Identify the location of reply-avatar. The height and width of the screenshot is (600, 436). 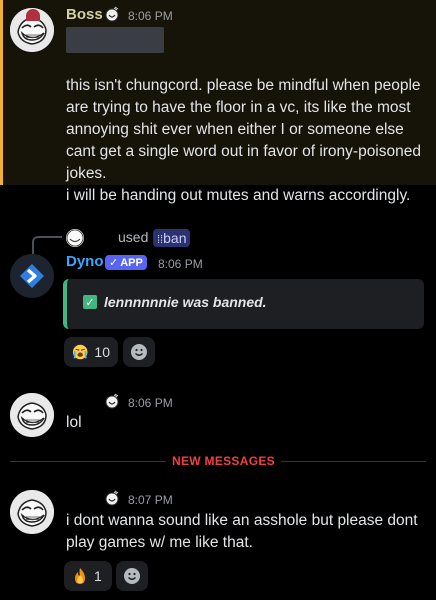
(75, 238).